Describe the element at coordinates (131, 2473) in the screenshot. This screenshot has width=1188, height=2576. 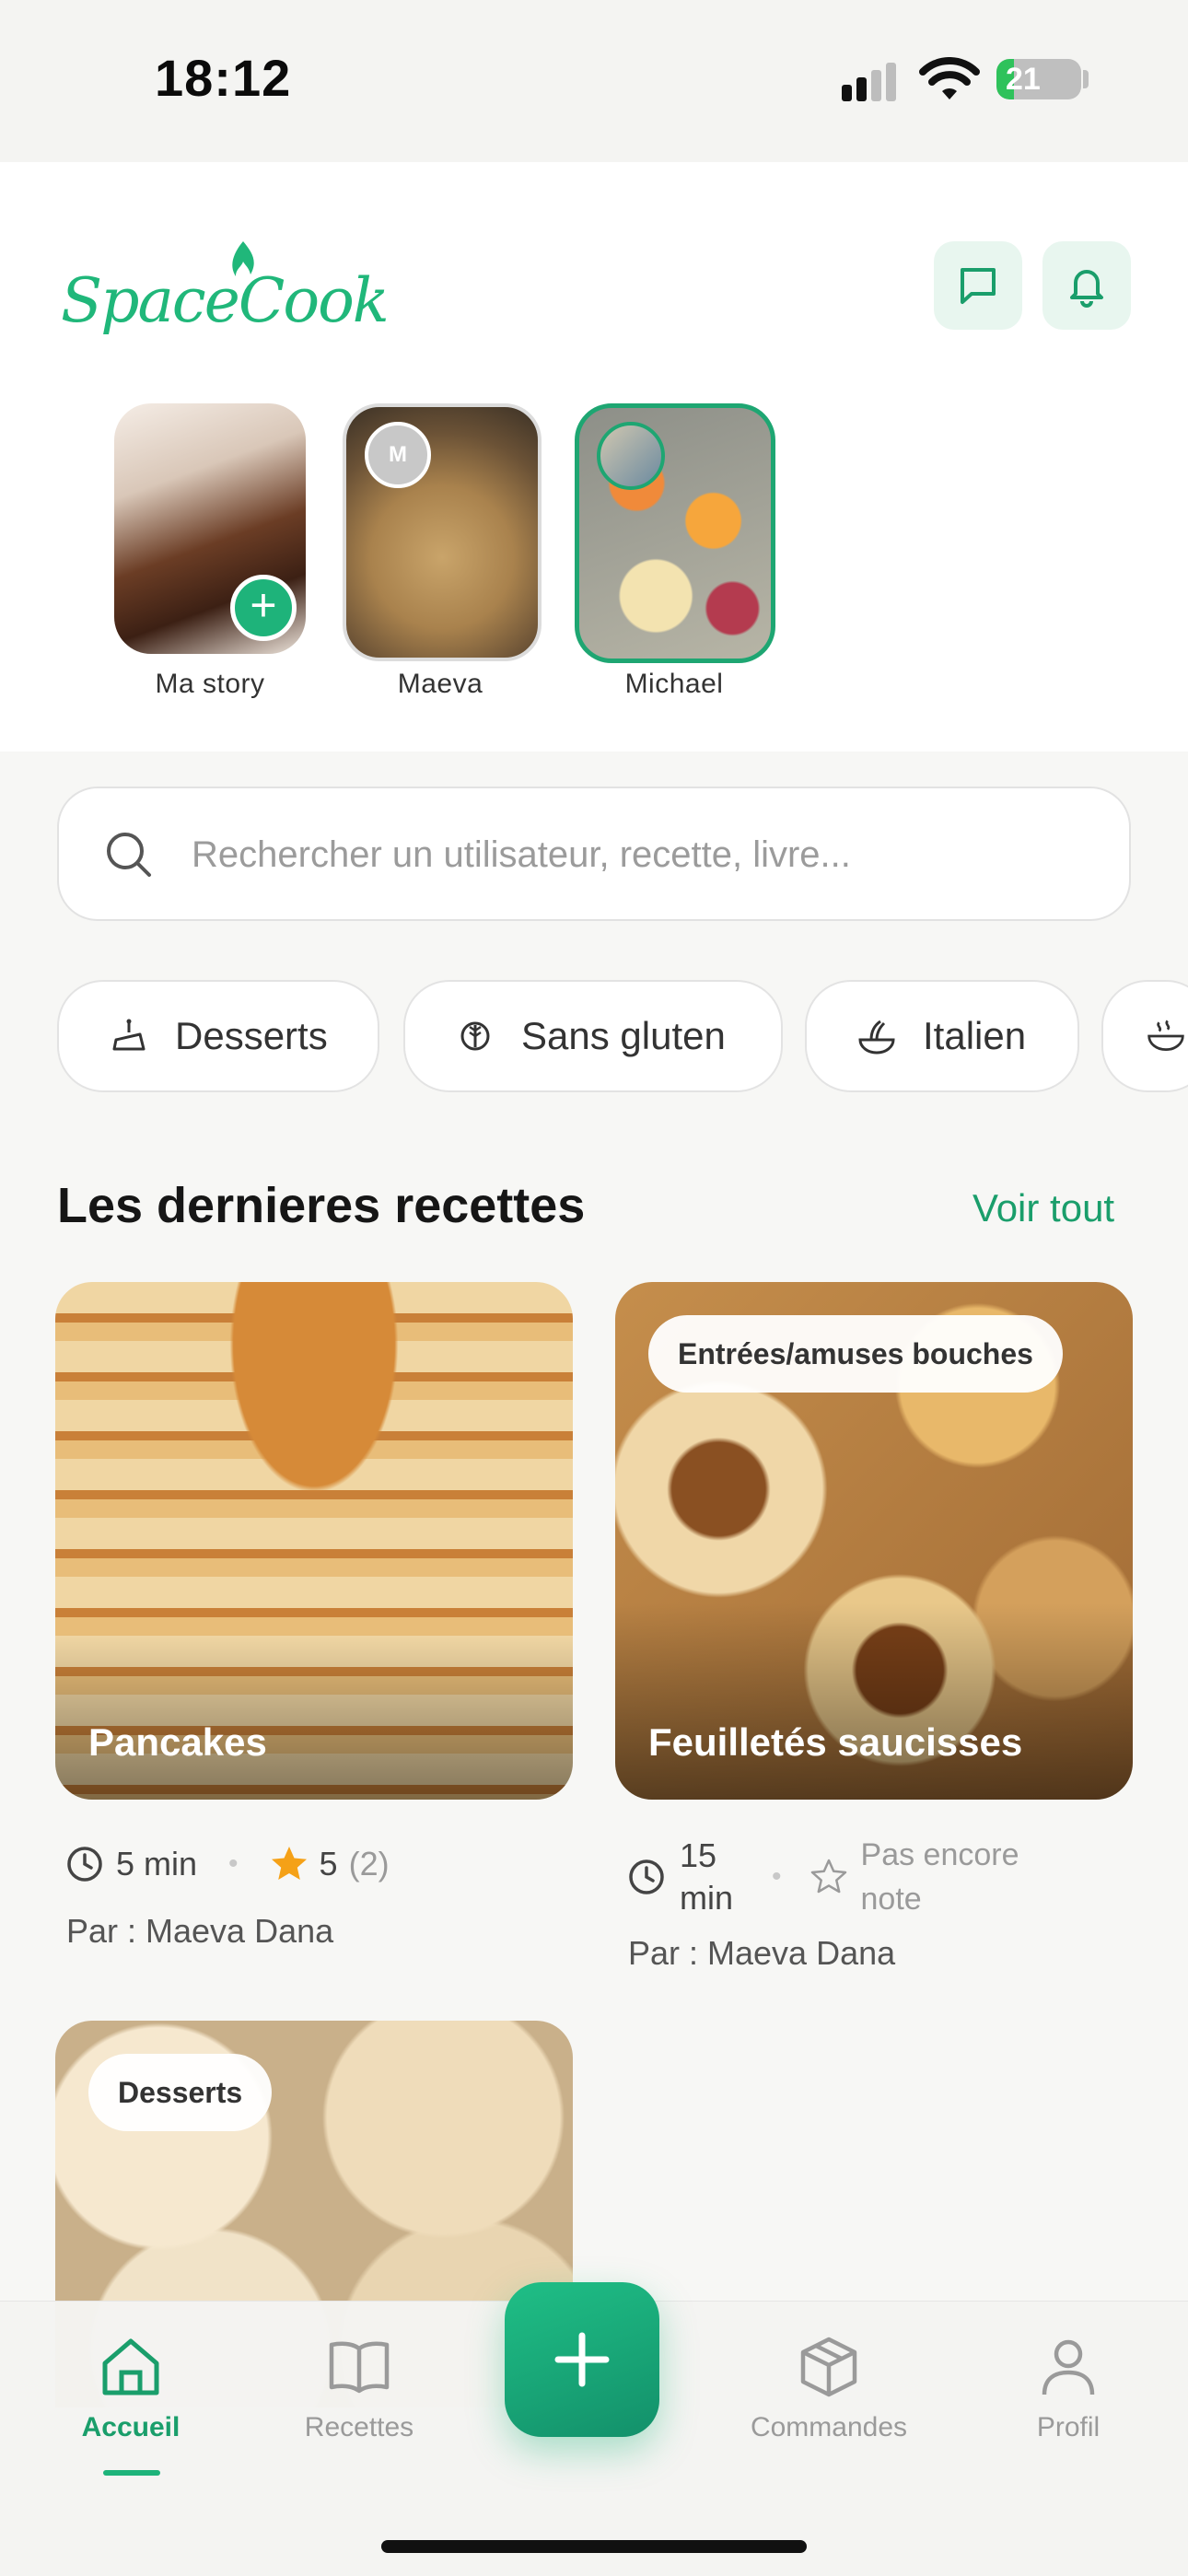
I see `active-tab-indicator` at that location.